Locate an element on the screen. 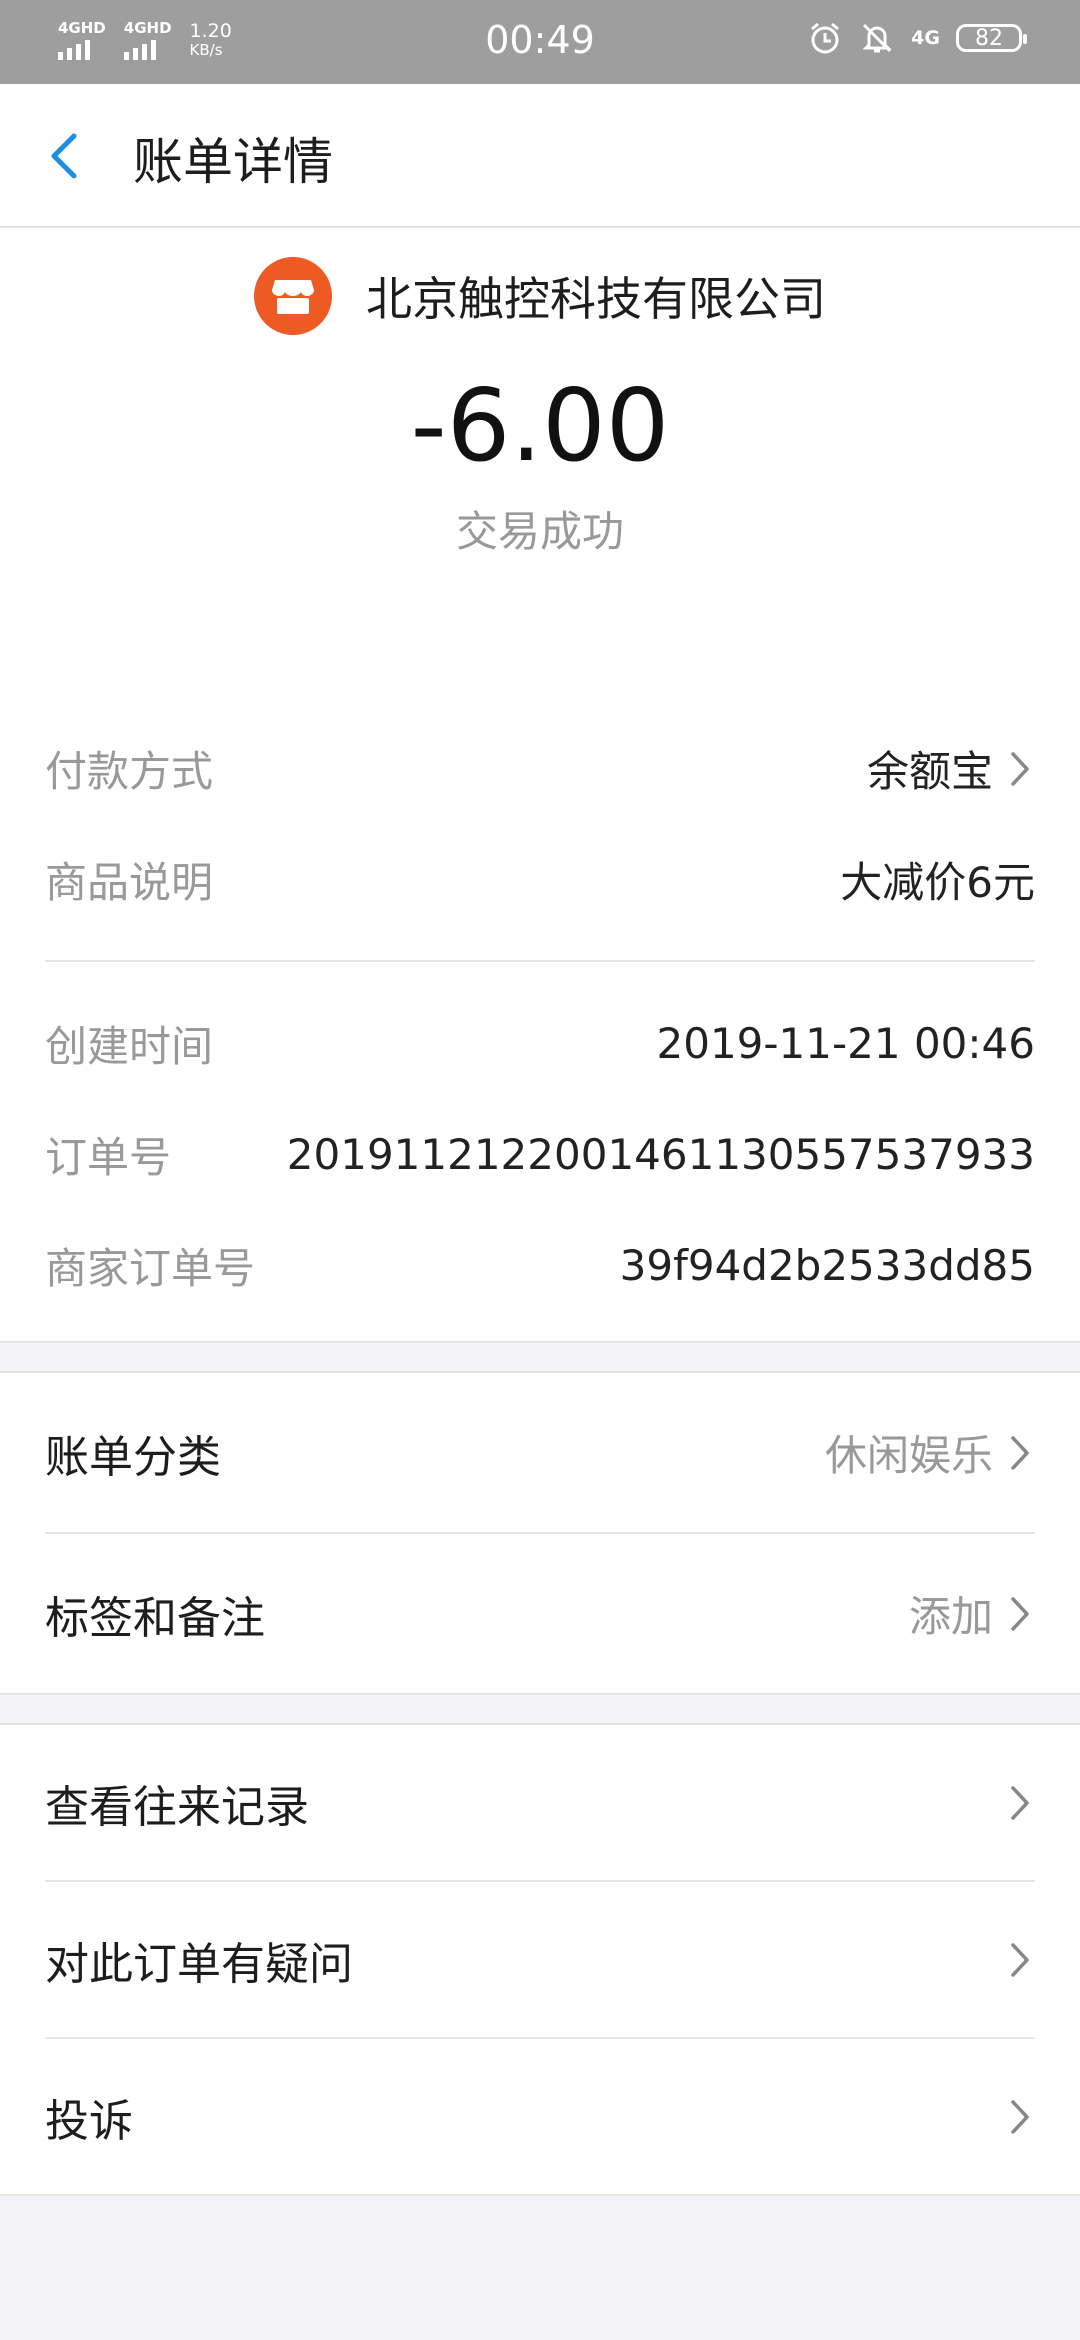 The image size is (1080, 2340). merchant-name: 北京触控科技有限公司 is located at coordinates (596, 299).